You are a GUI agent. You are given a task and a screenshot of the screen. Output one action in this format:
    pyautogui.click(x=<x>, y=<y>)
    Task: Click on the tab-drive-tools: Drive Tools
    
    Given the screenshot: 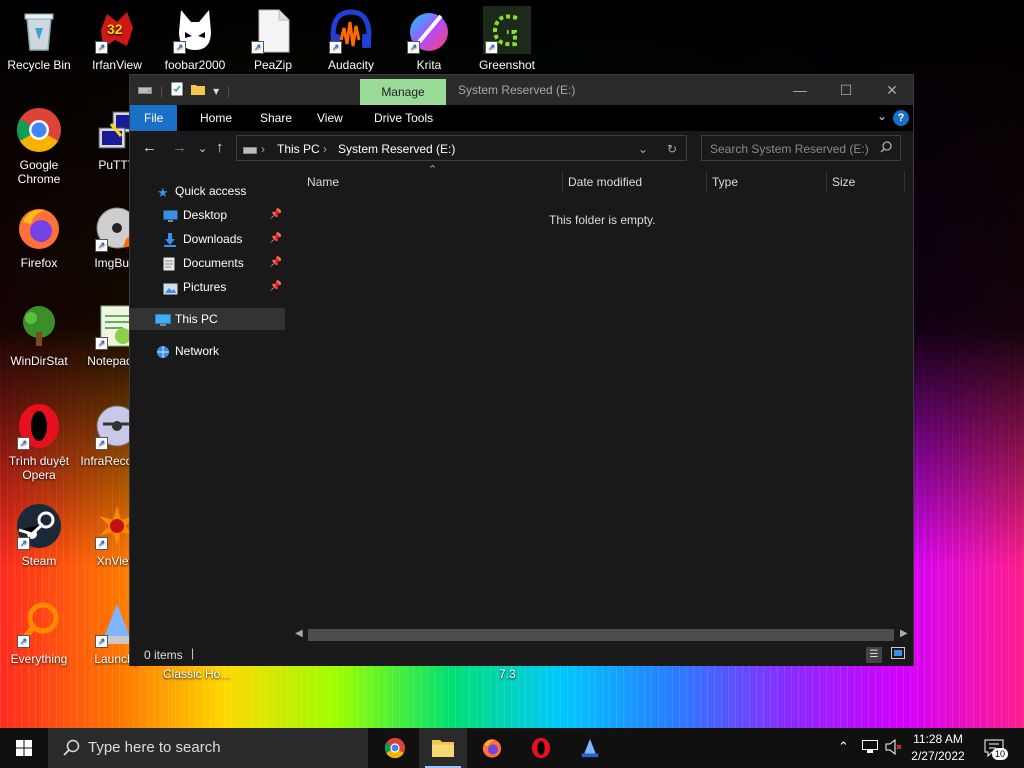 What is the action you would take?
    pyautogui.click(x=403, y=118)
    